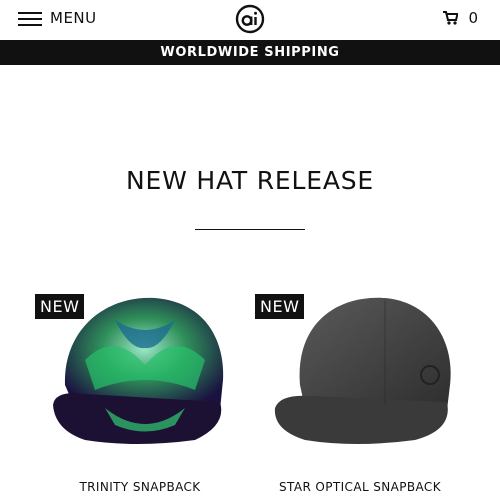 Image resolution: width=500 pixels, height=500 pixels. What do you see at coordinates (30, 18) in the screenshot?
I see `hamburger-icon` at bounding box center [30, 18].